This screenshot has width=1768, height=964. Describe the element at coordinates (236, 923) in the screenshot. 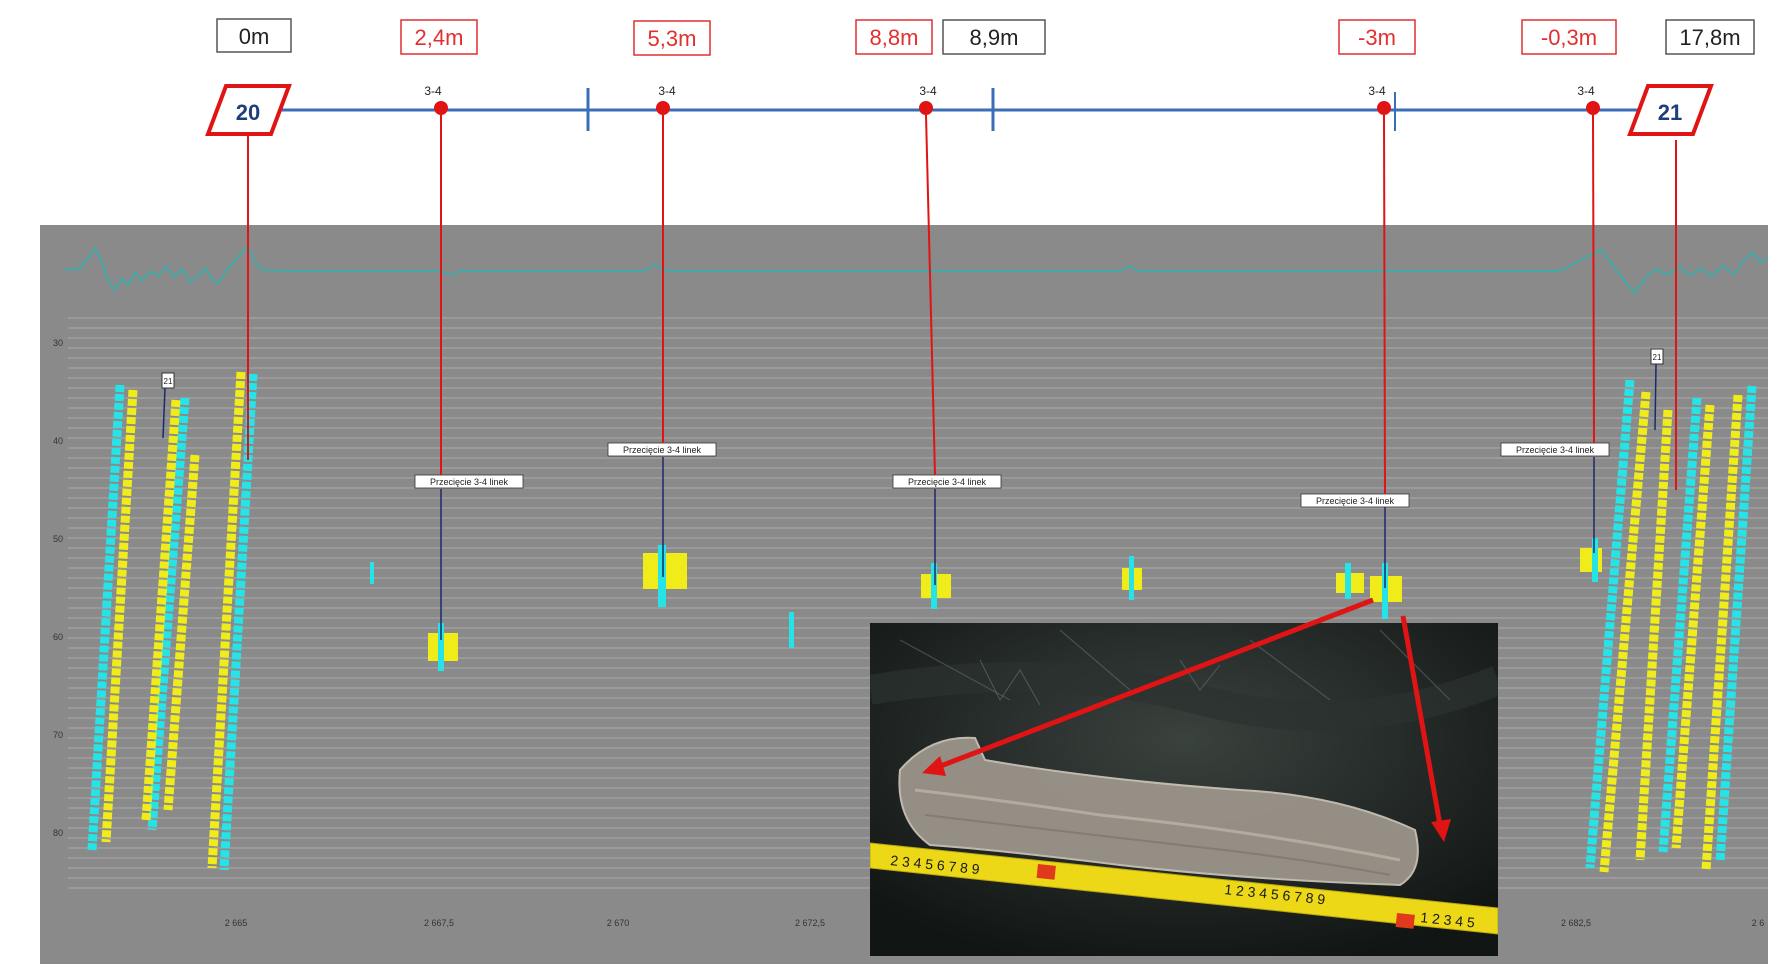

I see `x-tick: 2 665` at that location.